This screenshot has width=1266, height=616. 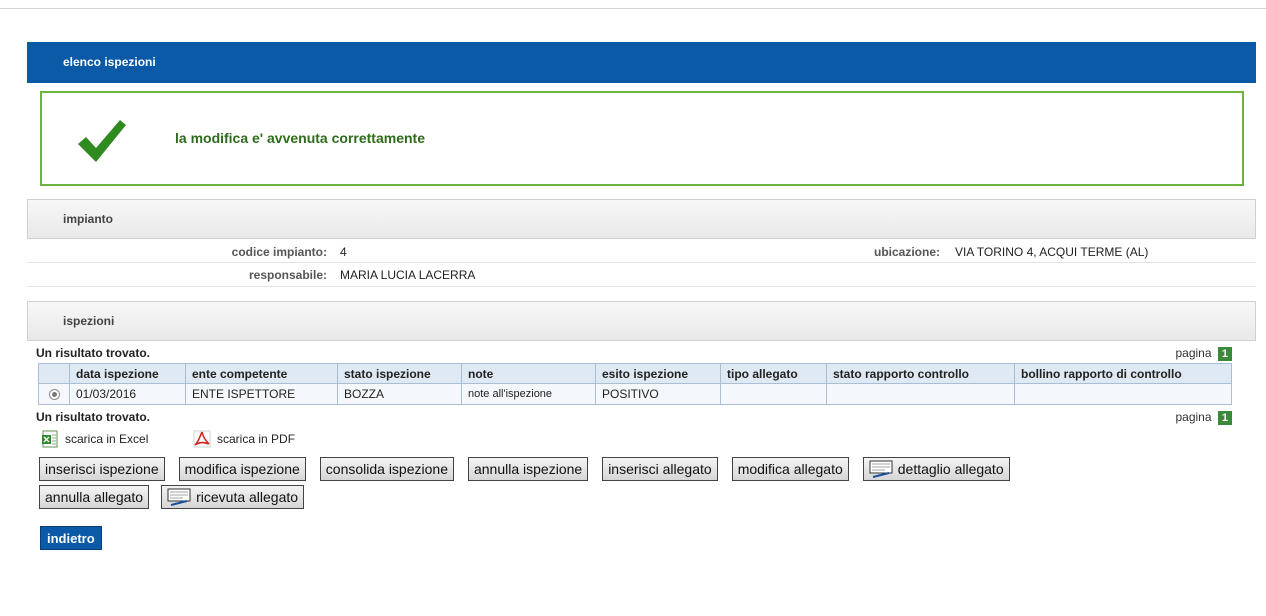 I want to click on checkmark-icon, so click(x=102, y=141).